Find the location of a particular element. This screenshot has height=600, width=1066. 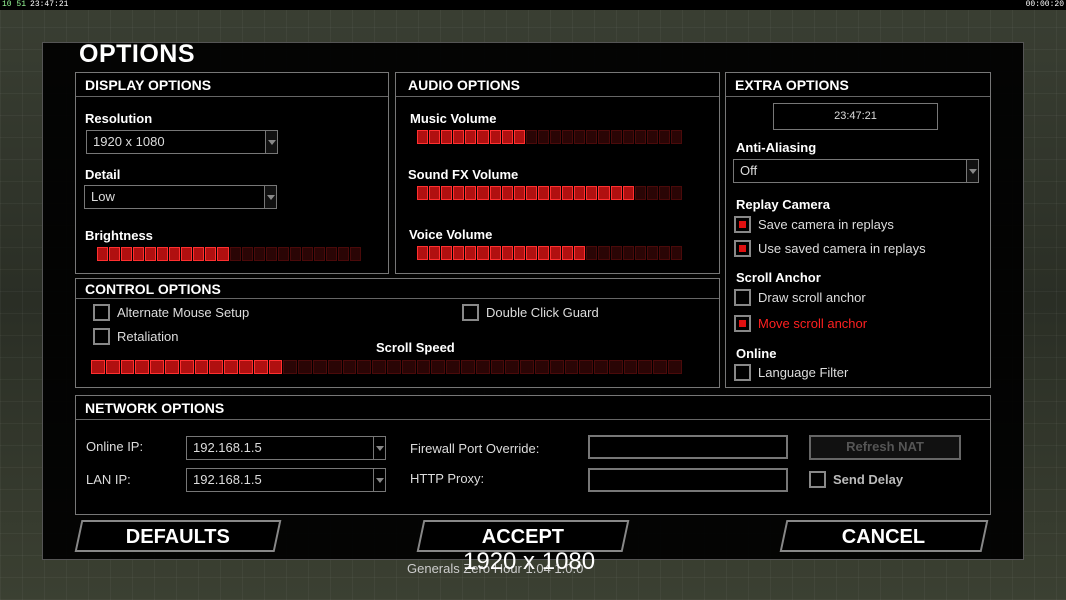

language-filter-checkbox: Language Filter is located at coordinates (791, 372).